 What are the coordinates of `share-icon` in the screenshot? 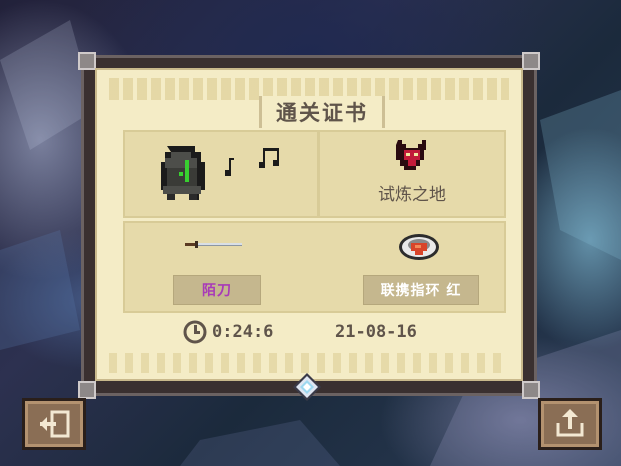 It's located at (570, 423).